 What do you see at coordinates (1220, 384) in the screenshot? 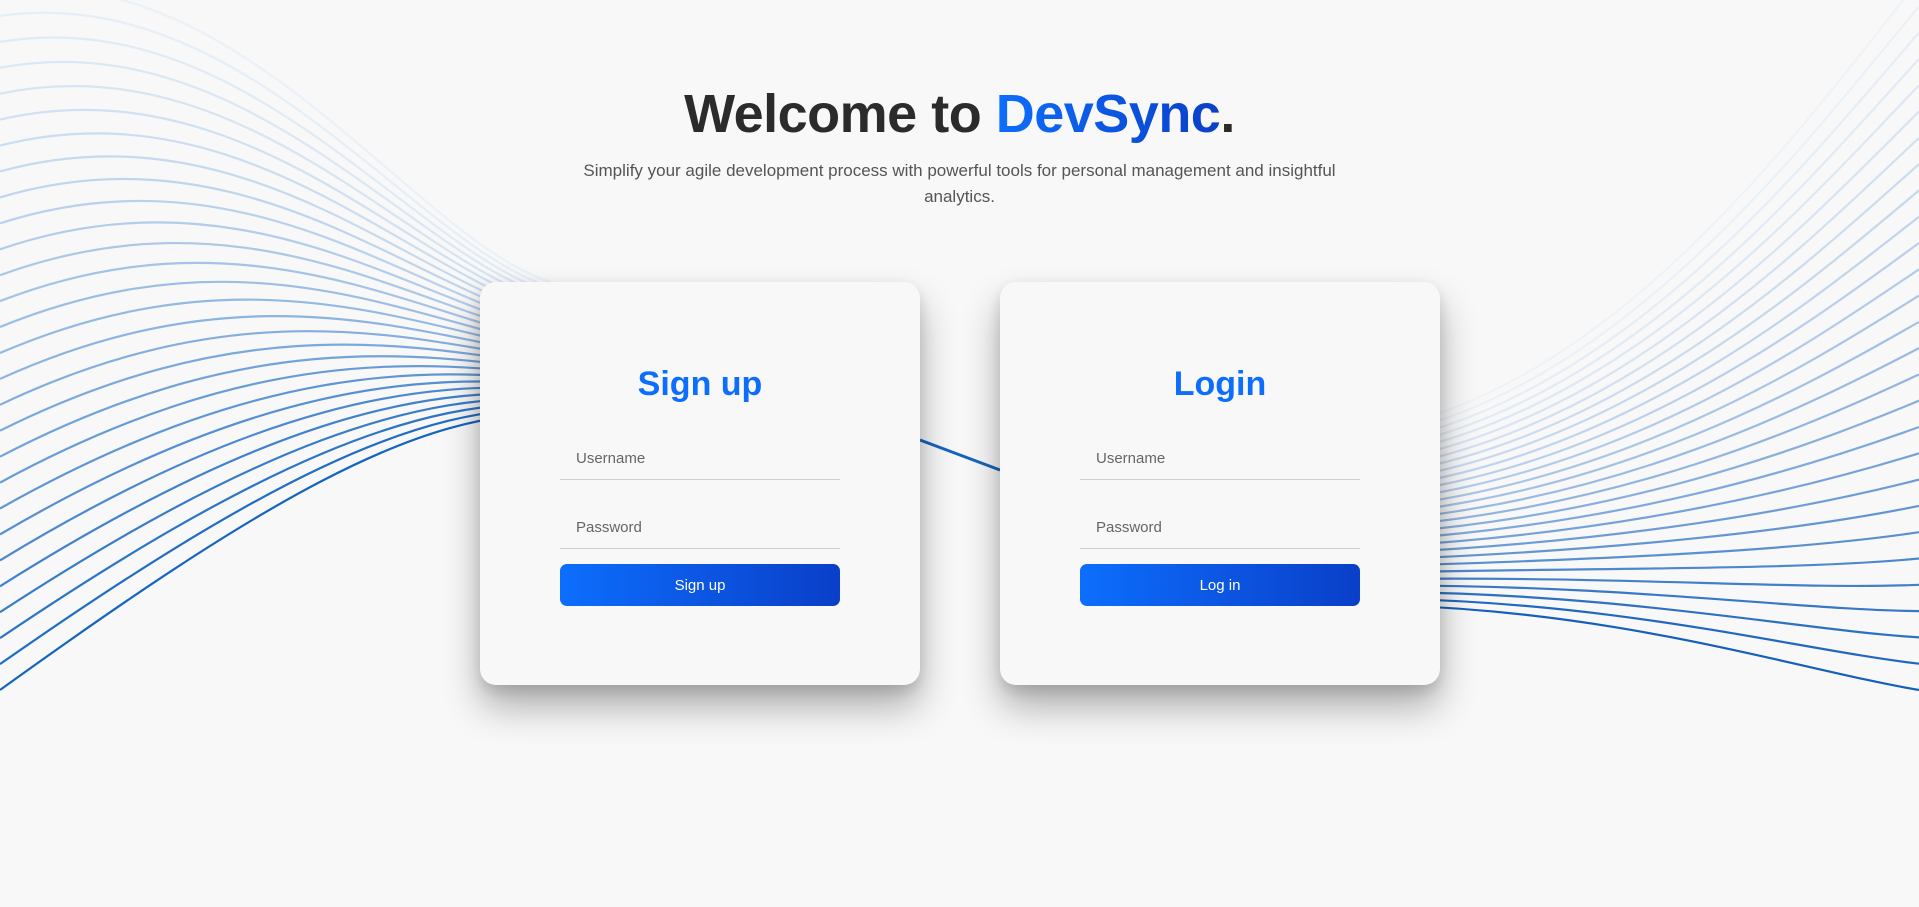
I see `login-heading: Login` at bounding box center [1220, 384].